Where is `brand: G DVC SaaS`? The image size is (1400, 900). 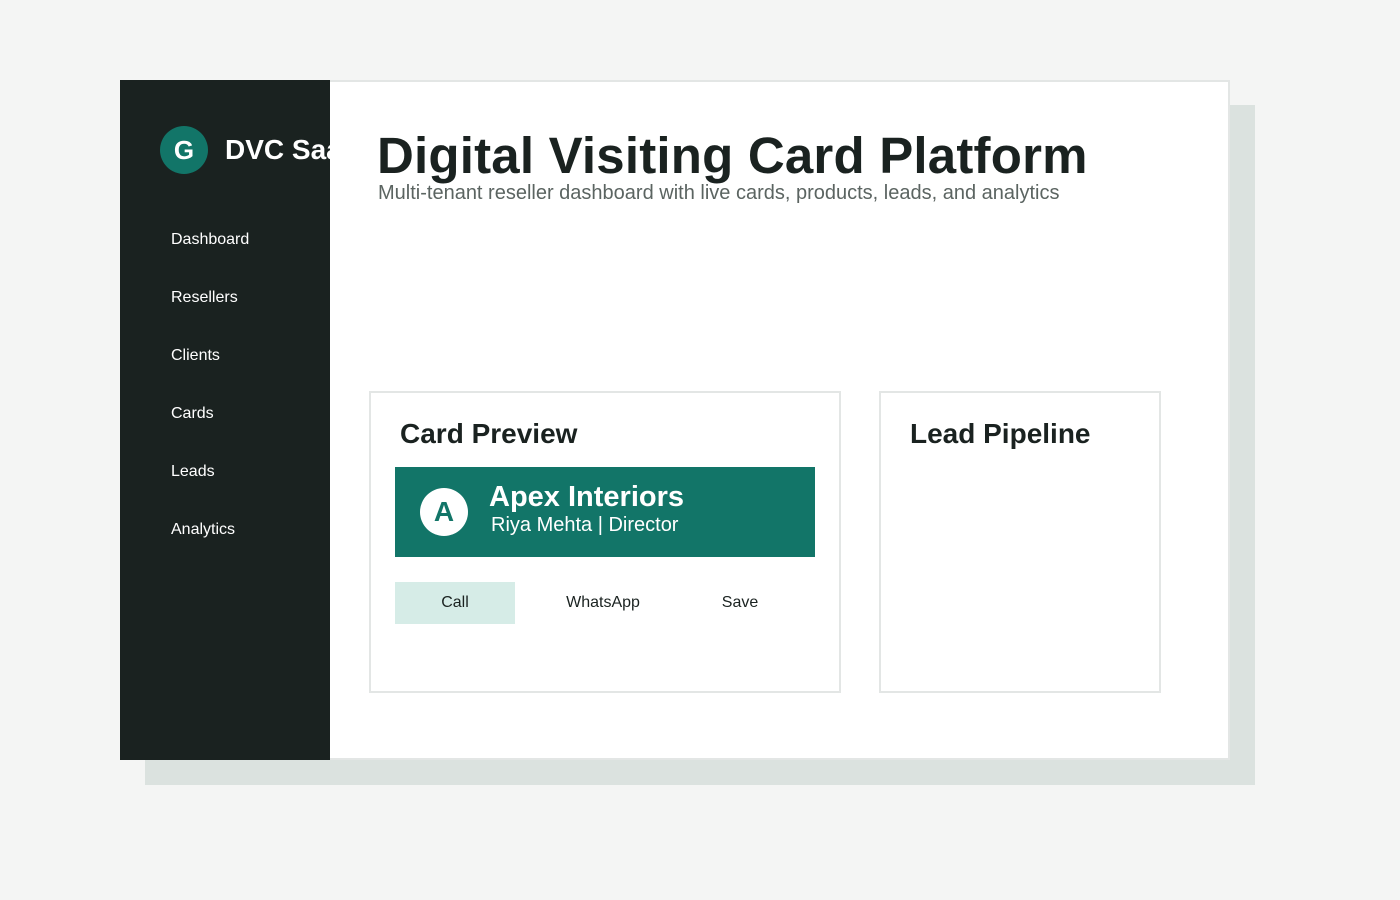 brand: G DVC SaaS is located at coordinates (245, 150).